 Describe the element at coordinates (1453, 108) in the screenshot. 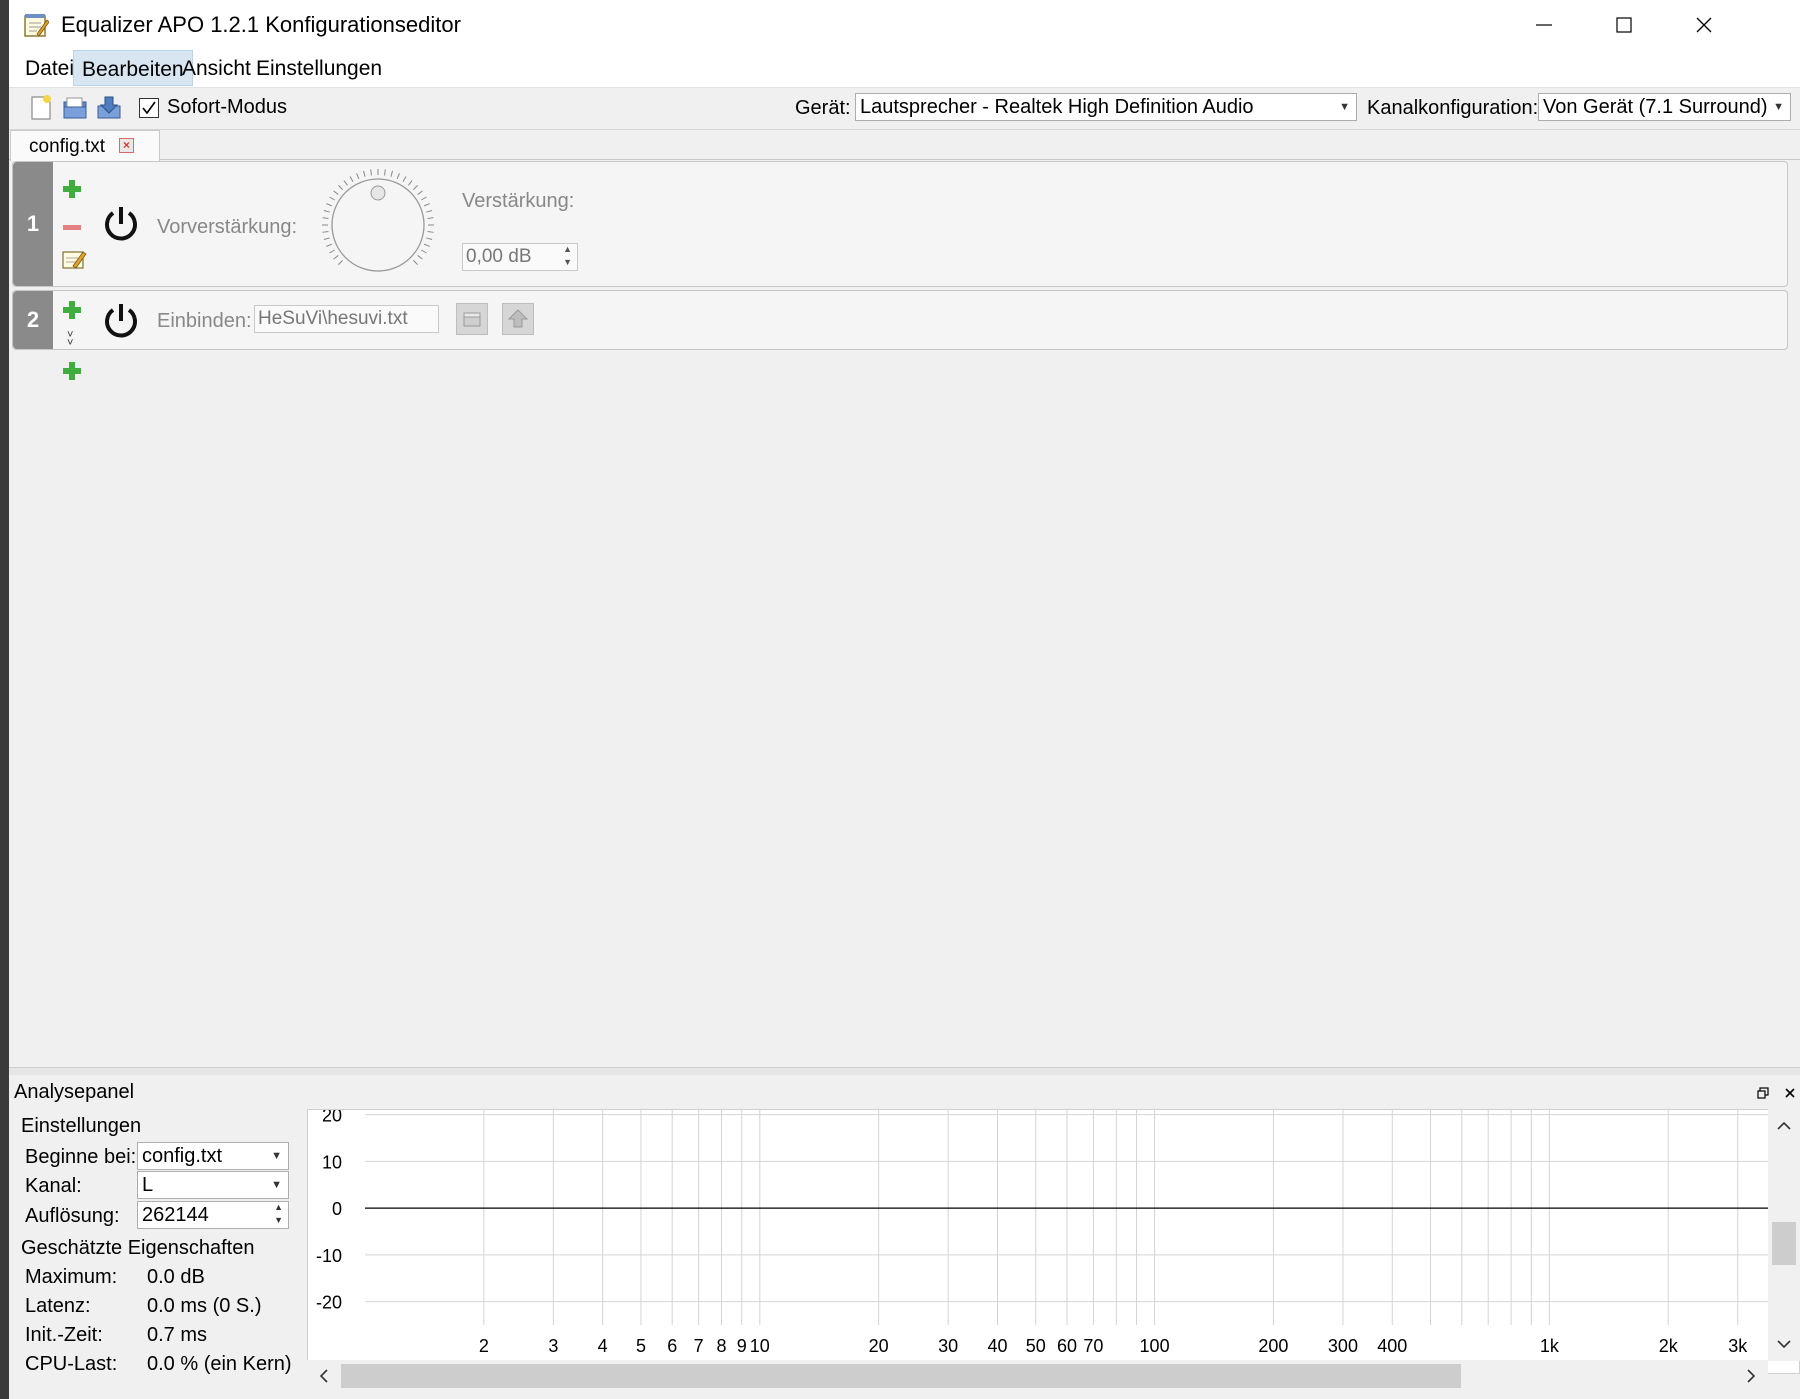

I see `channel-config-label: Kanalkonfiguration:` at that location.